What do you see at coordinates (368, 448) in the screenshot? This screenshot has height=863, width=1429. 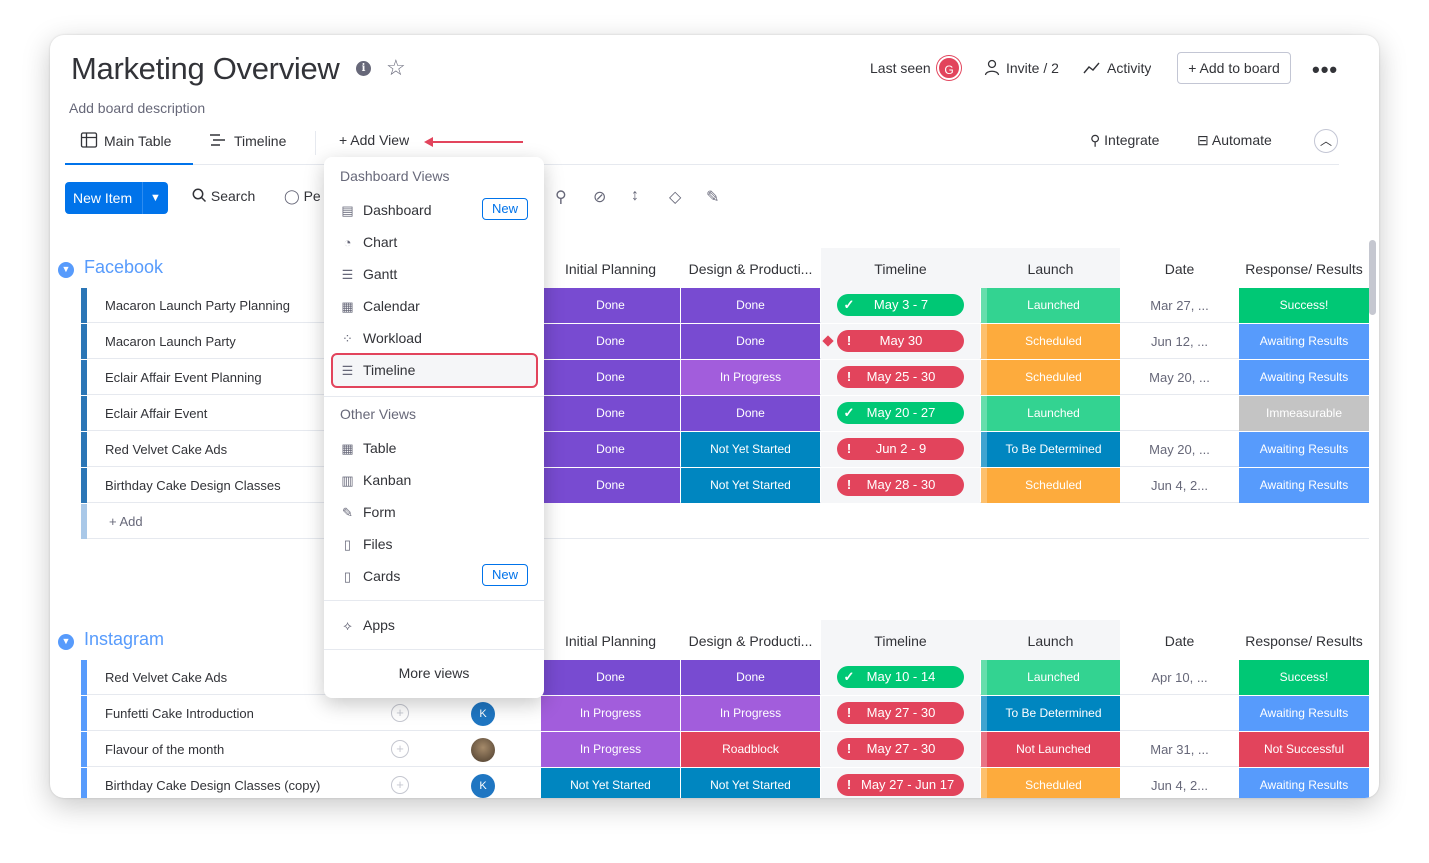 I see `menu-item-table: ▦ Table` at bounding box center [368, 448].